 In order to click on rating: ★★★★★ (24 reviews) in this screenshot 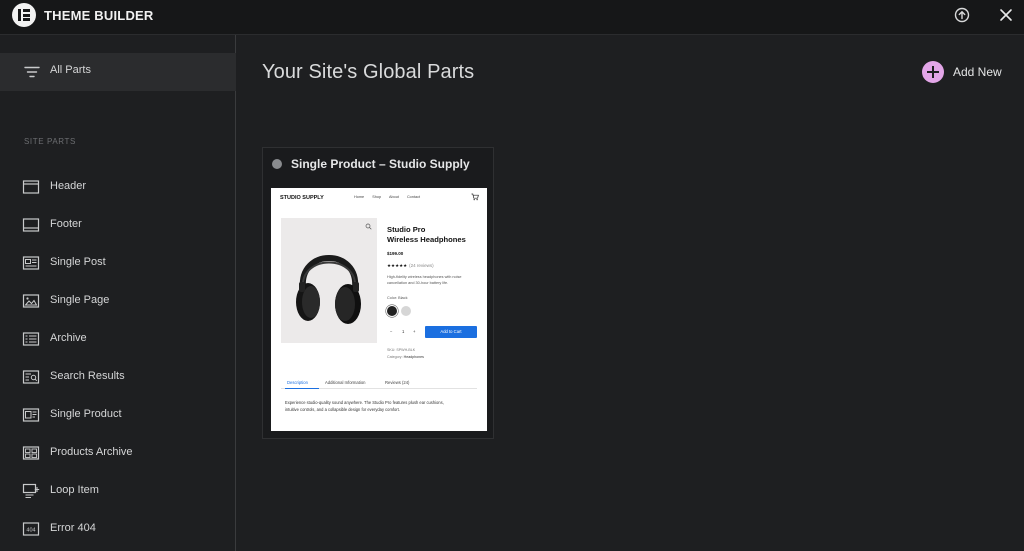, I will do `click(410, 266)`.